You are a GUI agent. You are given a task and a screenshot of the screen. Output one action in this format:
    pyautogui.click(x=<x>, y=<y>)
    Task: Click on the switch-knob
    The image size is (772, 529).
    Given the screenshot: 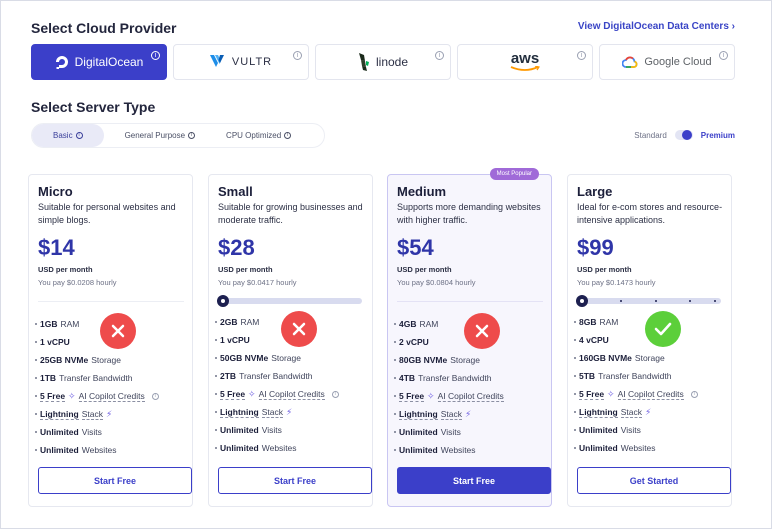 What is the action you would take?
    pyautogui.click(x=686, y=135)
    